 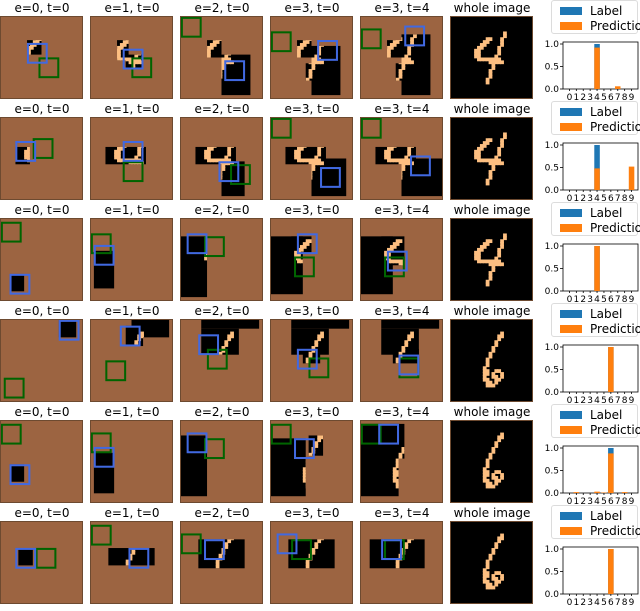 I want to click on x-tick-label: 1, so click(x=576, y=602).